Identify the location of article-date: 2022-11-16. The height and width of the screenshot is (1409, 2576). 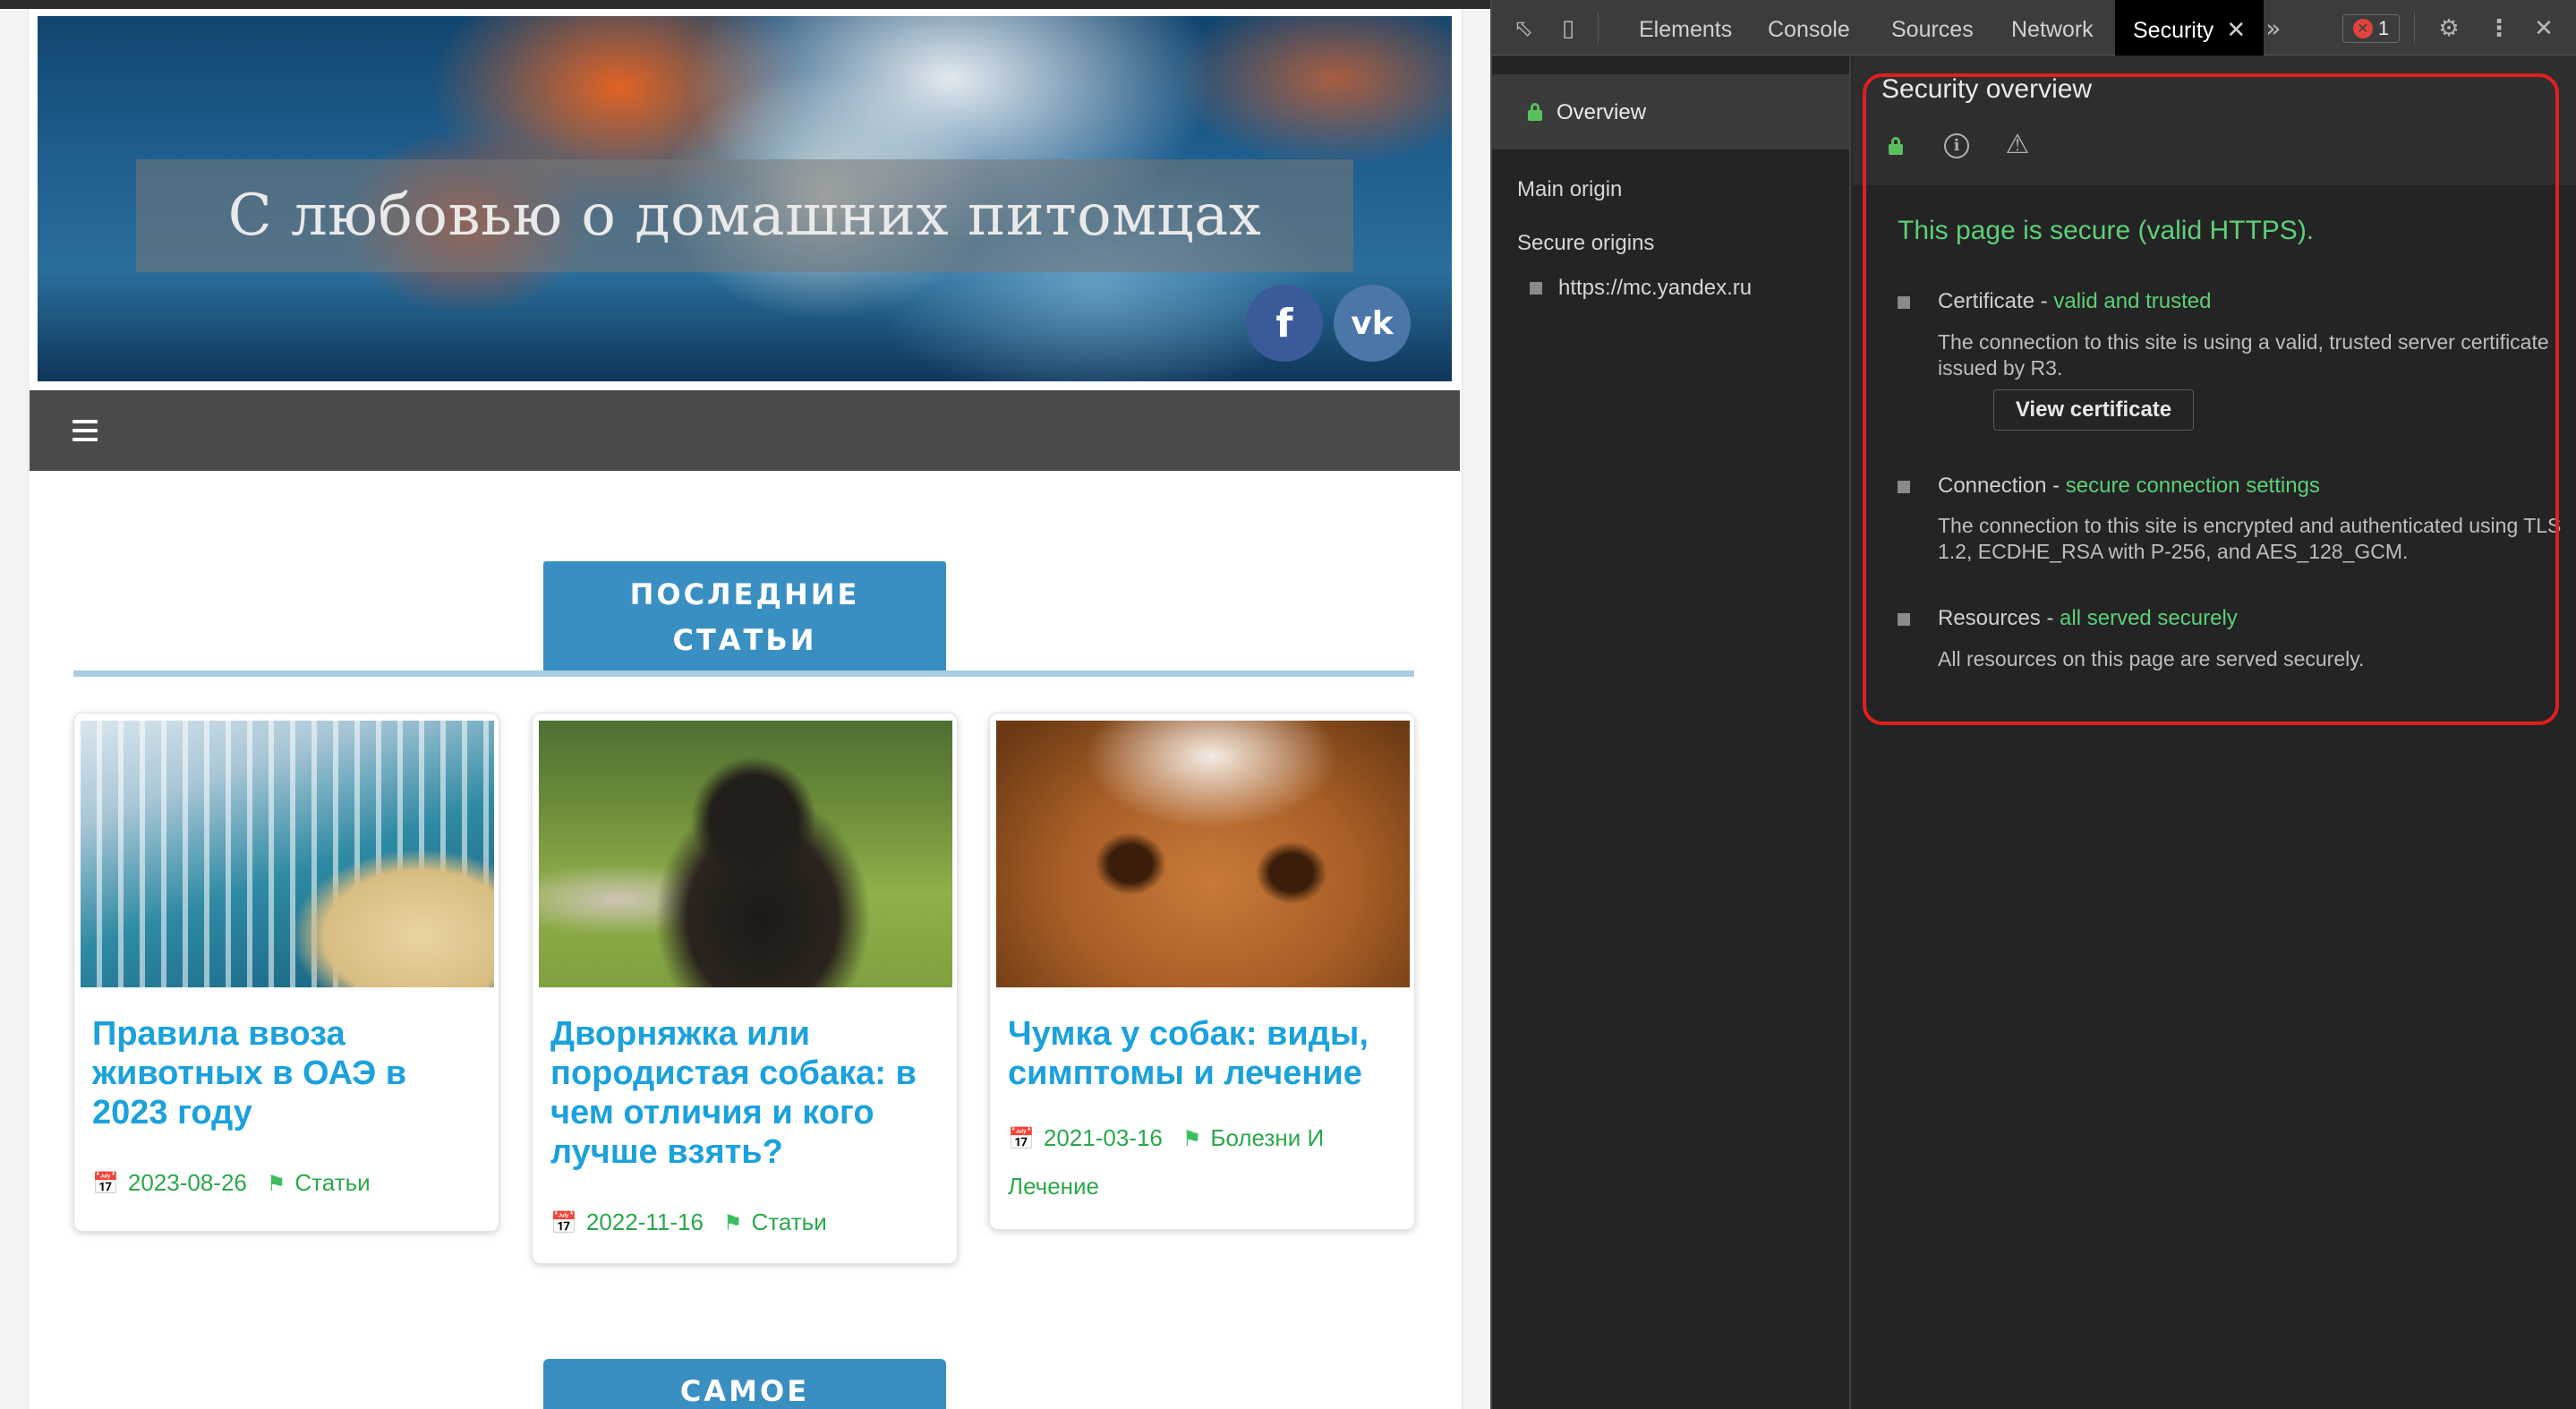
(645, 1222).